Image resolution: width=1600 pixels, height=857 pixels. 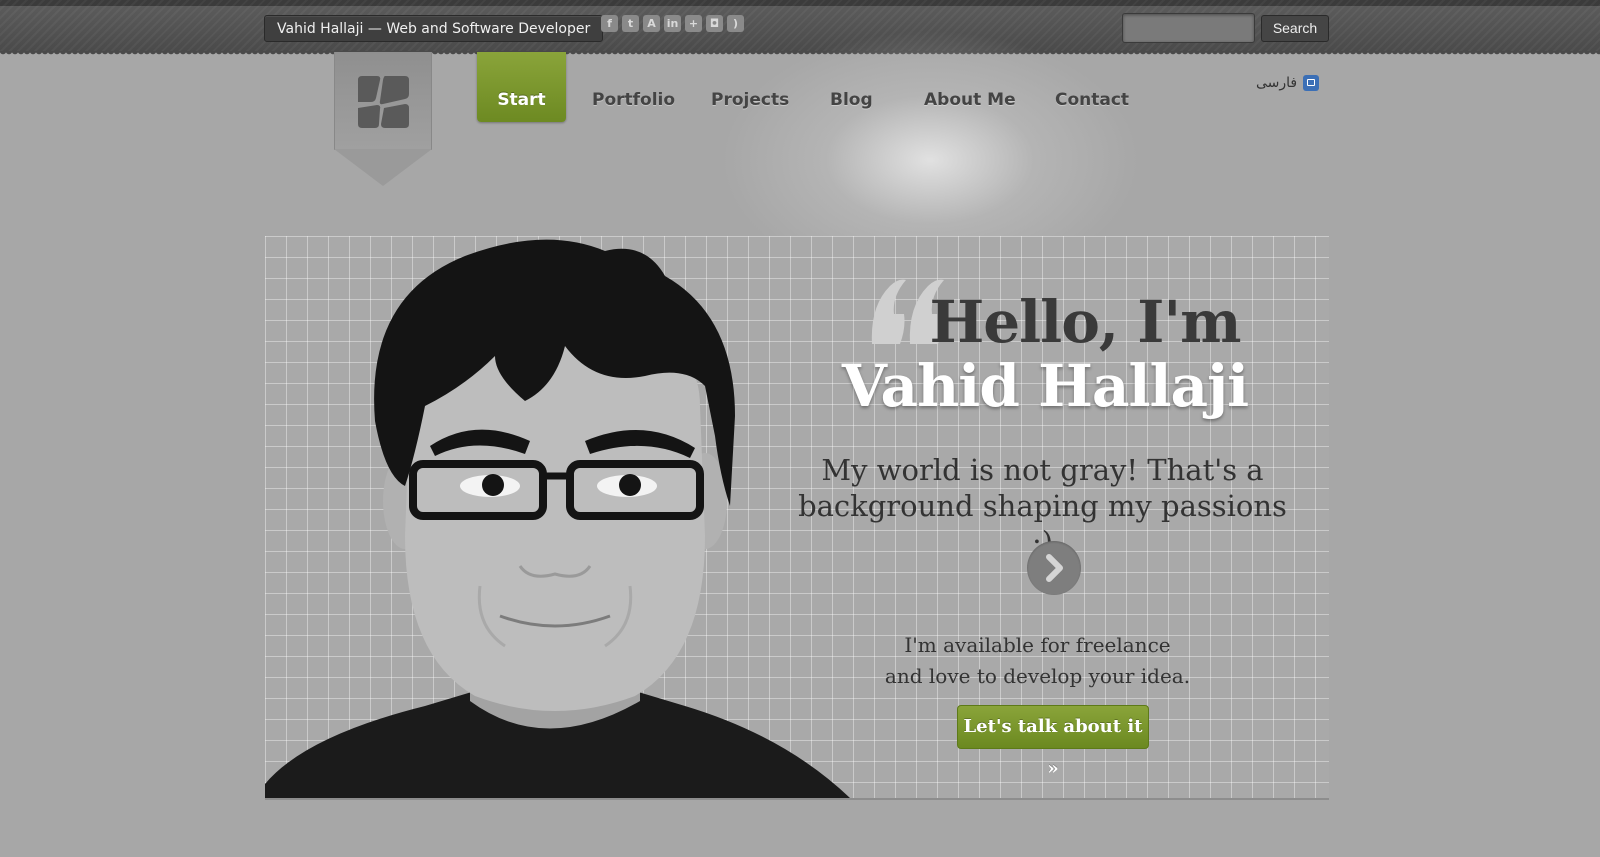 I want to click on nav-item-contact: Contact, so click(x=1092, y=87).